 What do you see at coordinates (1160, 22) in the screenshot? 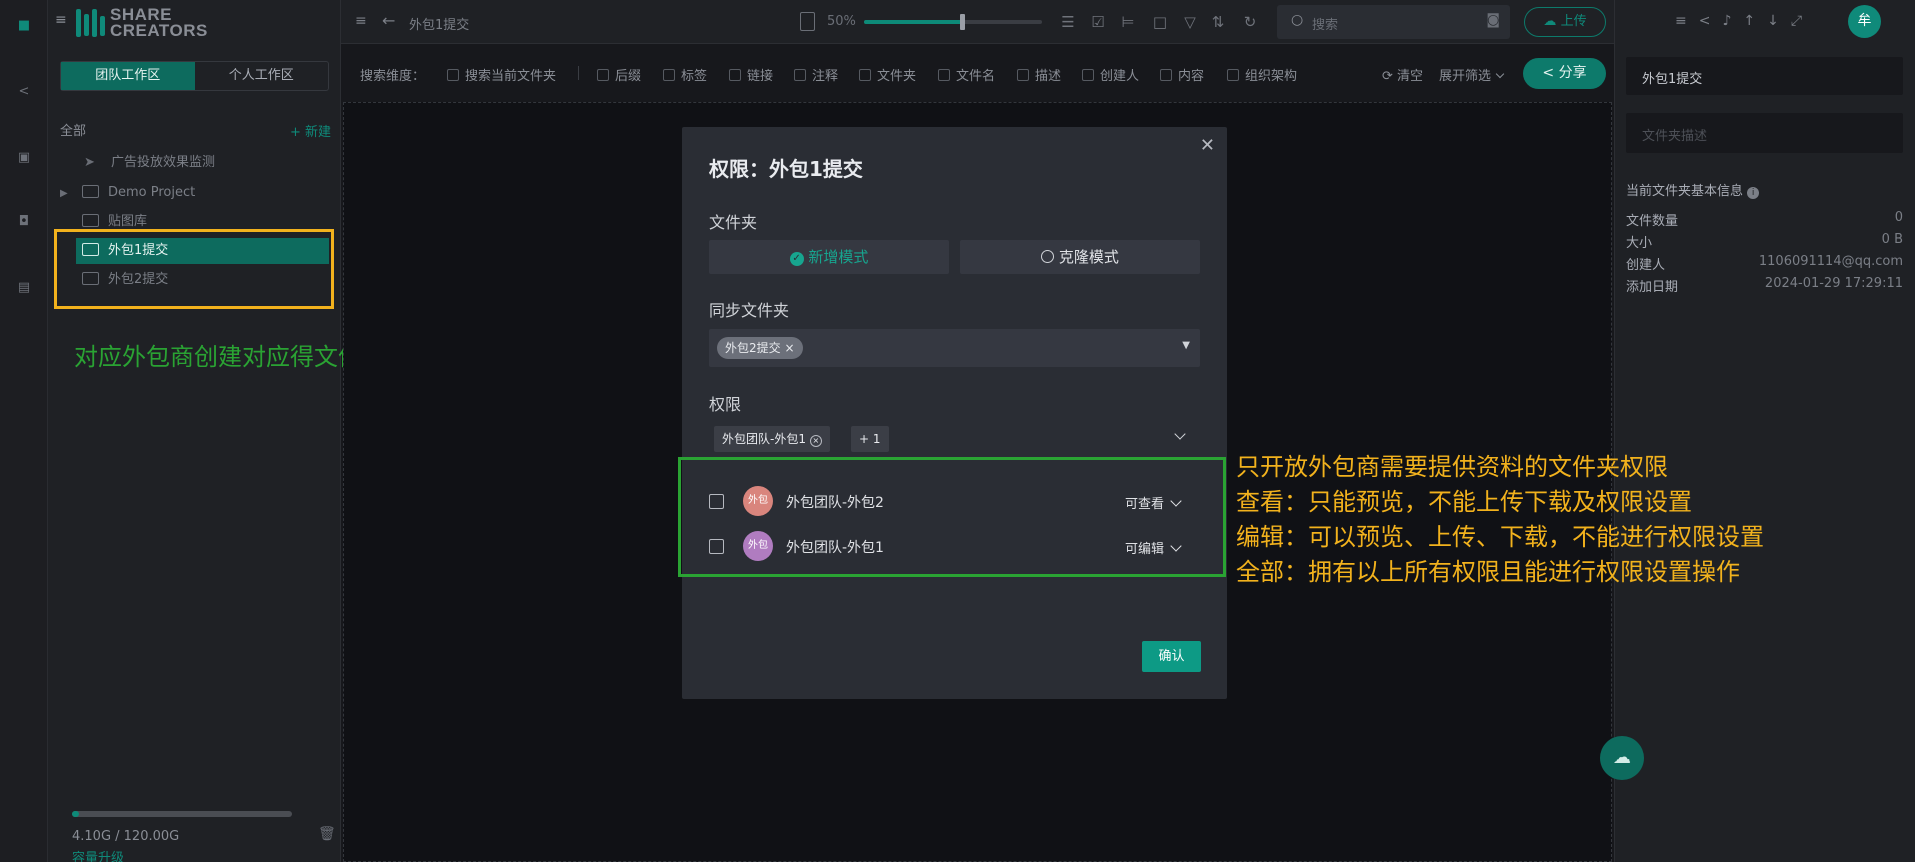
I see `square-icon: □` at bounding box center [1160, 22].